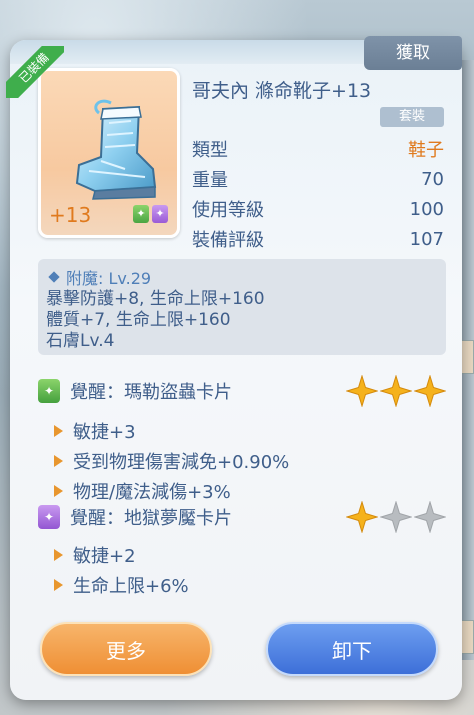  I want to click on diamond-icon, so click(54, 277).